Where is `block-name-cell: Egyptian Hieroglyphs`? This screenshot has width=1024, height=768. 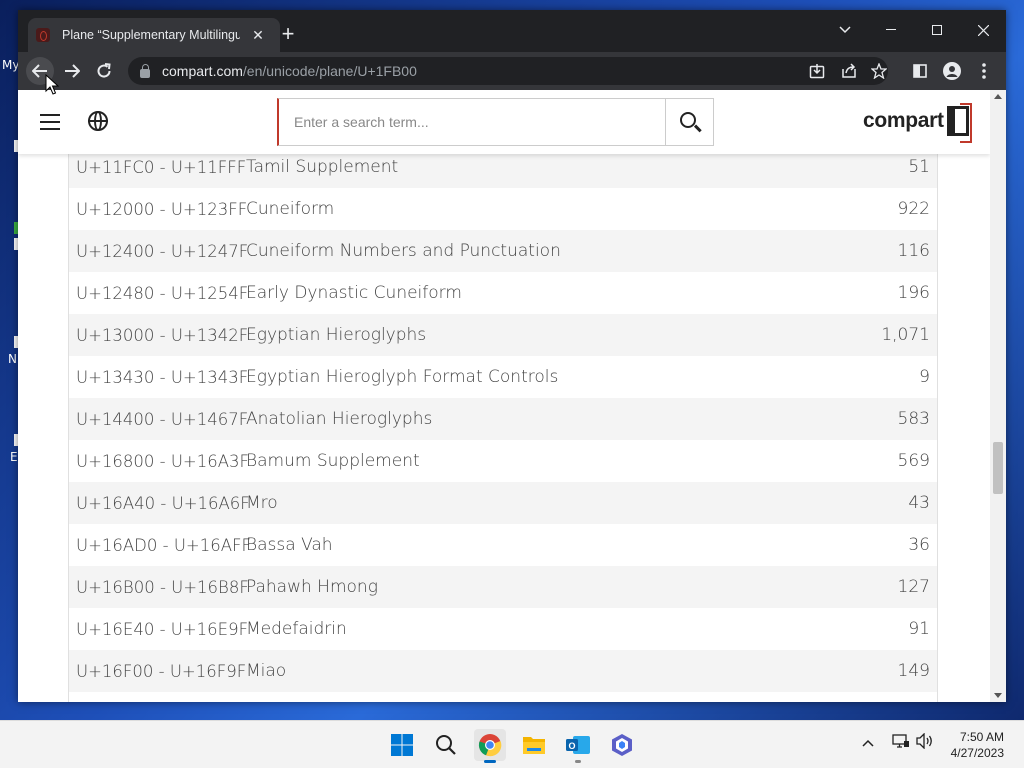 block-name-cell: Egyptian Hieroglyphs is located at coordinates (547, 335).